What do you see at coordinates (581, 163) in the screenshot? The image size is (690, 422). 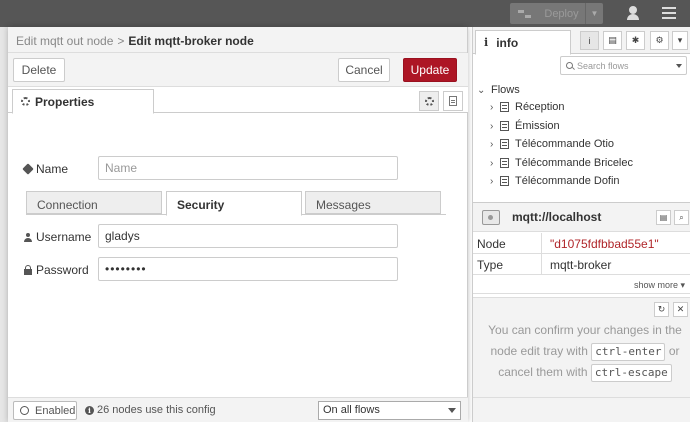 I see `list-item: › Télécommande Bricelec` at bounding box center [581, 163].